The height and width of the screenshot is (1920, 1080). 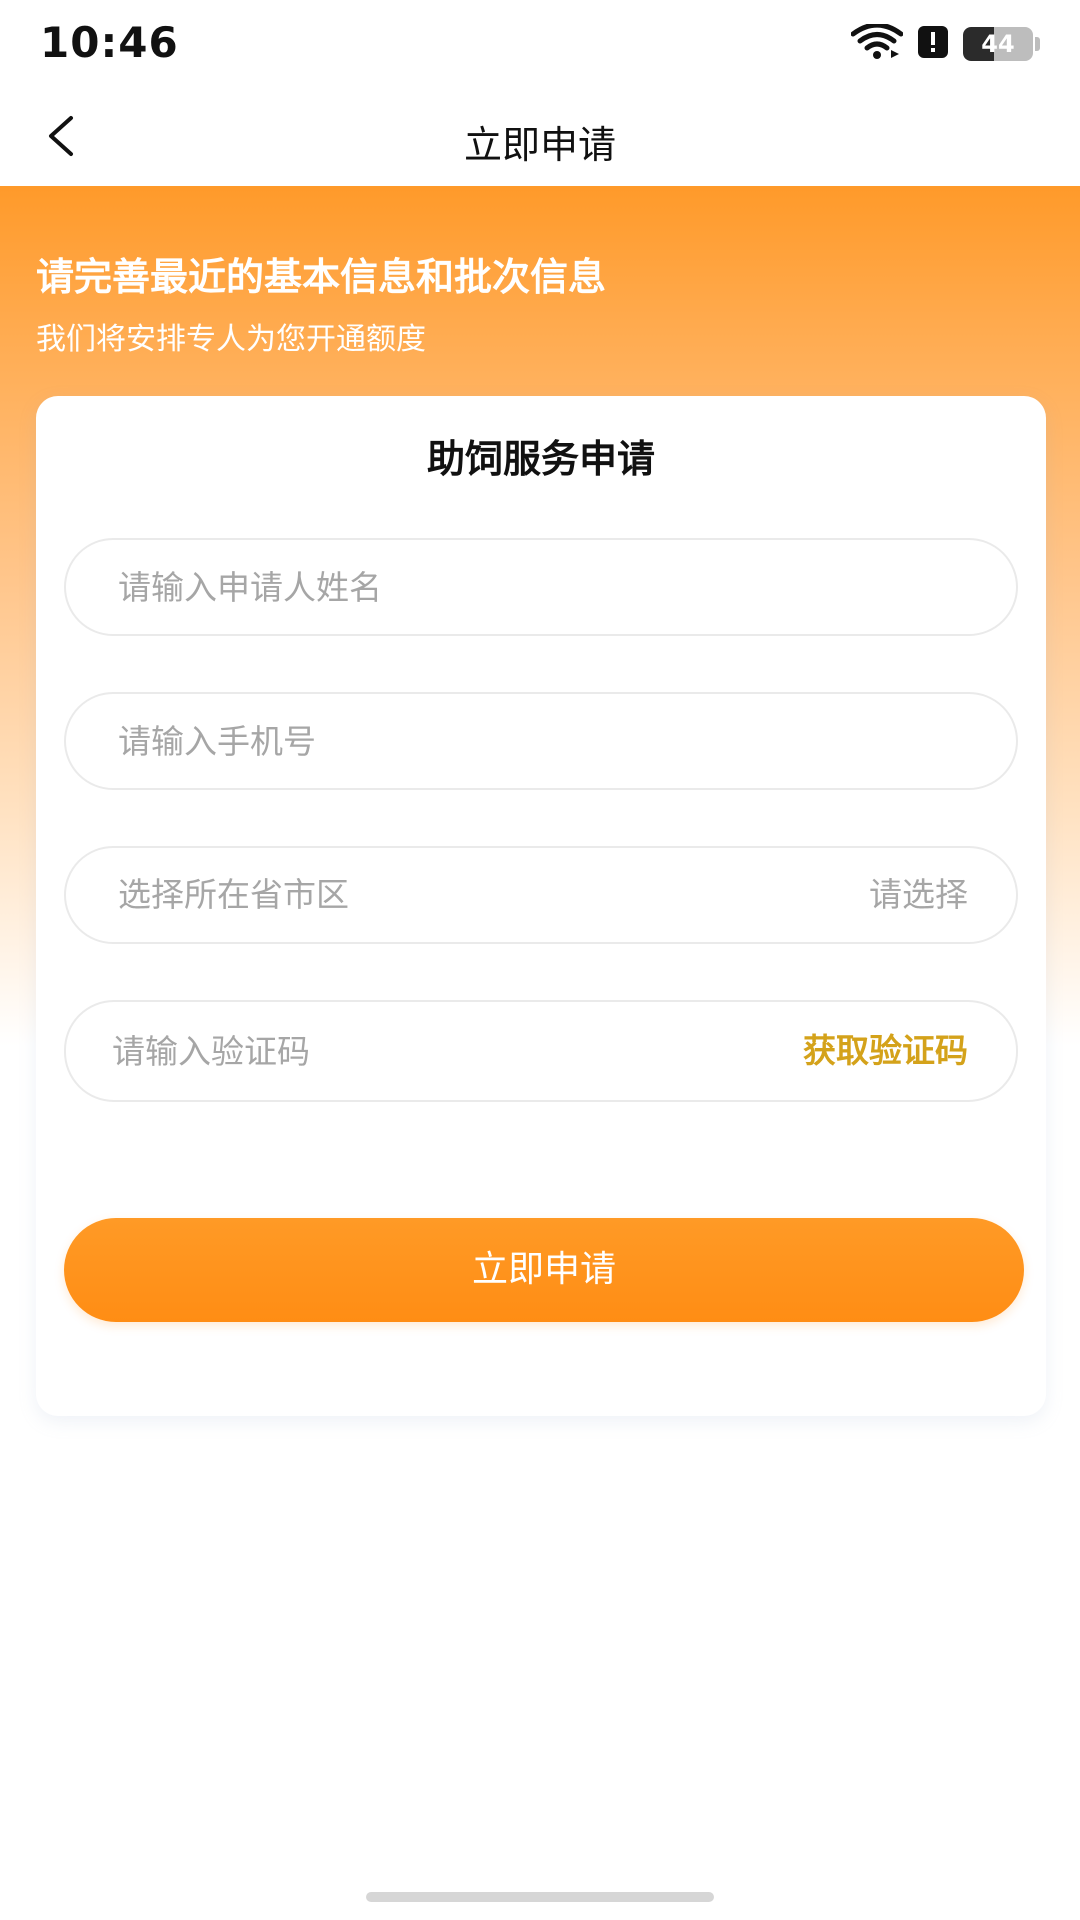 I want to click on region-select-value: 请选择, so click(x=918, y=895).